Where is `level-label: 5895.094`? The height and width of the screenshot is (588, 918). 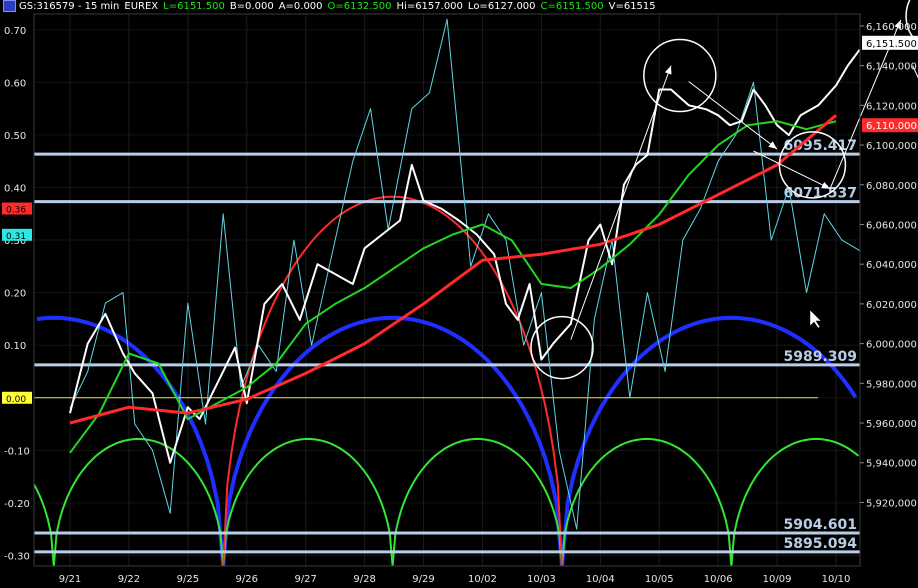
level-label: 5895.094 is located at coordinates (820, 544).